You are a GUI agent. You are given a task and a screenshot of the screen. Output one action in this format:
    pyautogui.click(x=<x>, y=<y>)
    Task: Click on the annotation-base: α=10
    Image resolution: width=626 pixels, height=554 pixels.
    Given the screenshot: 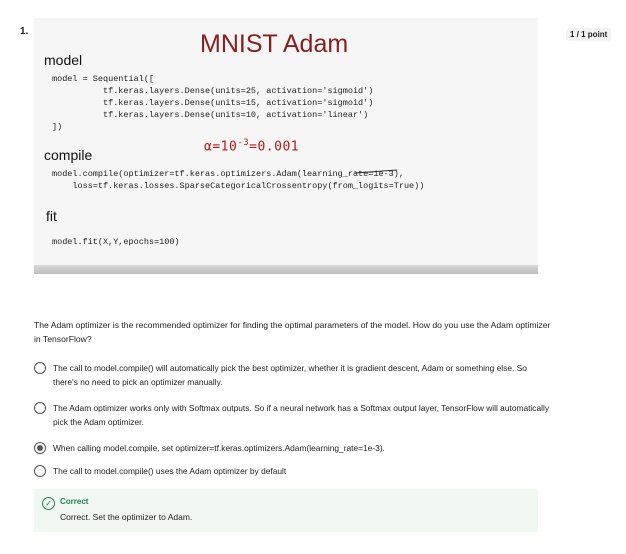 What is the action you would take?
    pyautogui.click(x=221, y=147)
    